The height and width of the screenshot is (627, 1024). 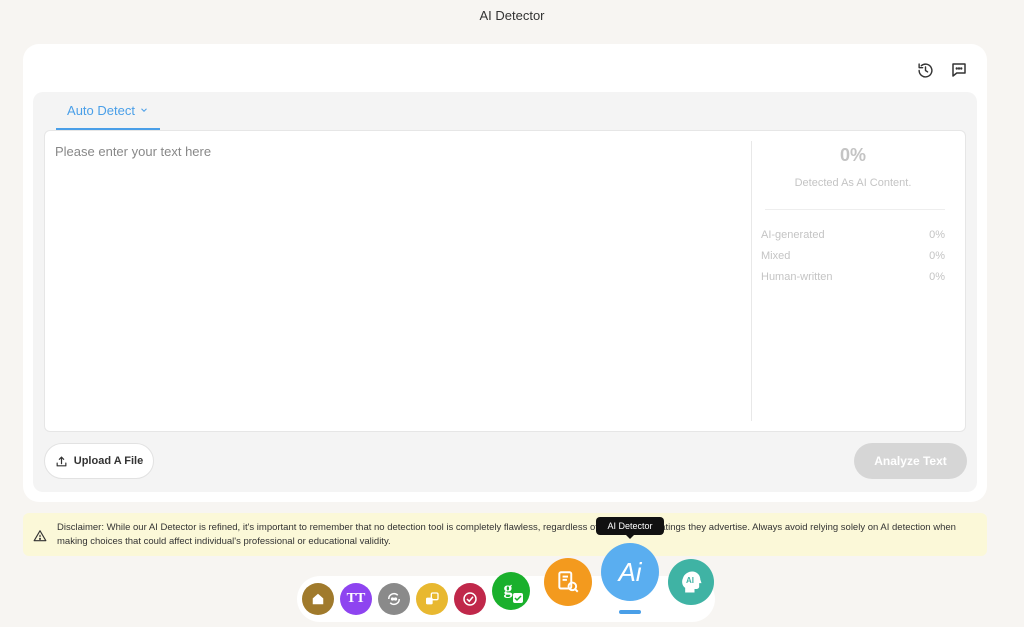 I want to click on result-row-human-written: Human-written 0%, so click(x=853, y=277).